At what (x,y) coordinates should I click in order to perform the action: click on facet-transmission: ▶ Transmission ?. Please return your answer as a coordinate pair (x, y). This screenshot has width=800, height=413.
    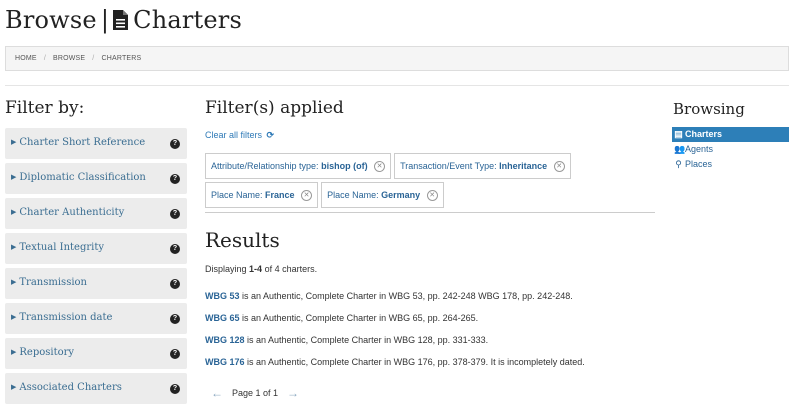
    Looking at the image, I should click on (96, 283).